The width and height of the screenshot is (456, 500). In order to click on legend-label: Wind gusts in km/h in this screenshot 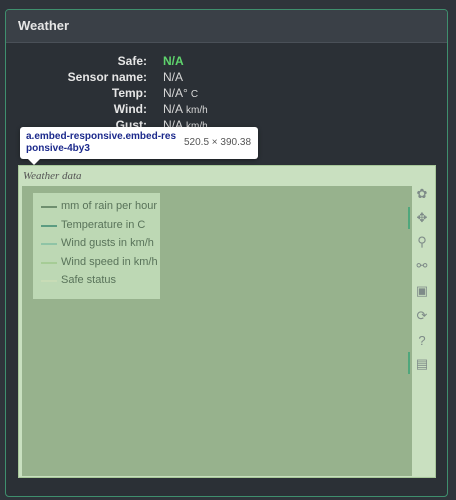, I will do `click(107, 243)`.